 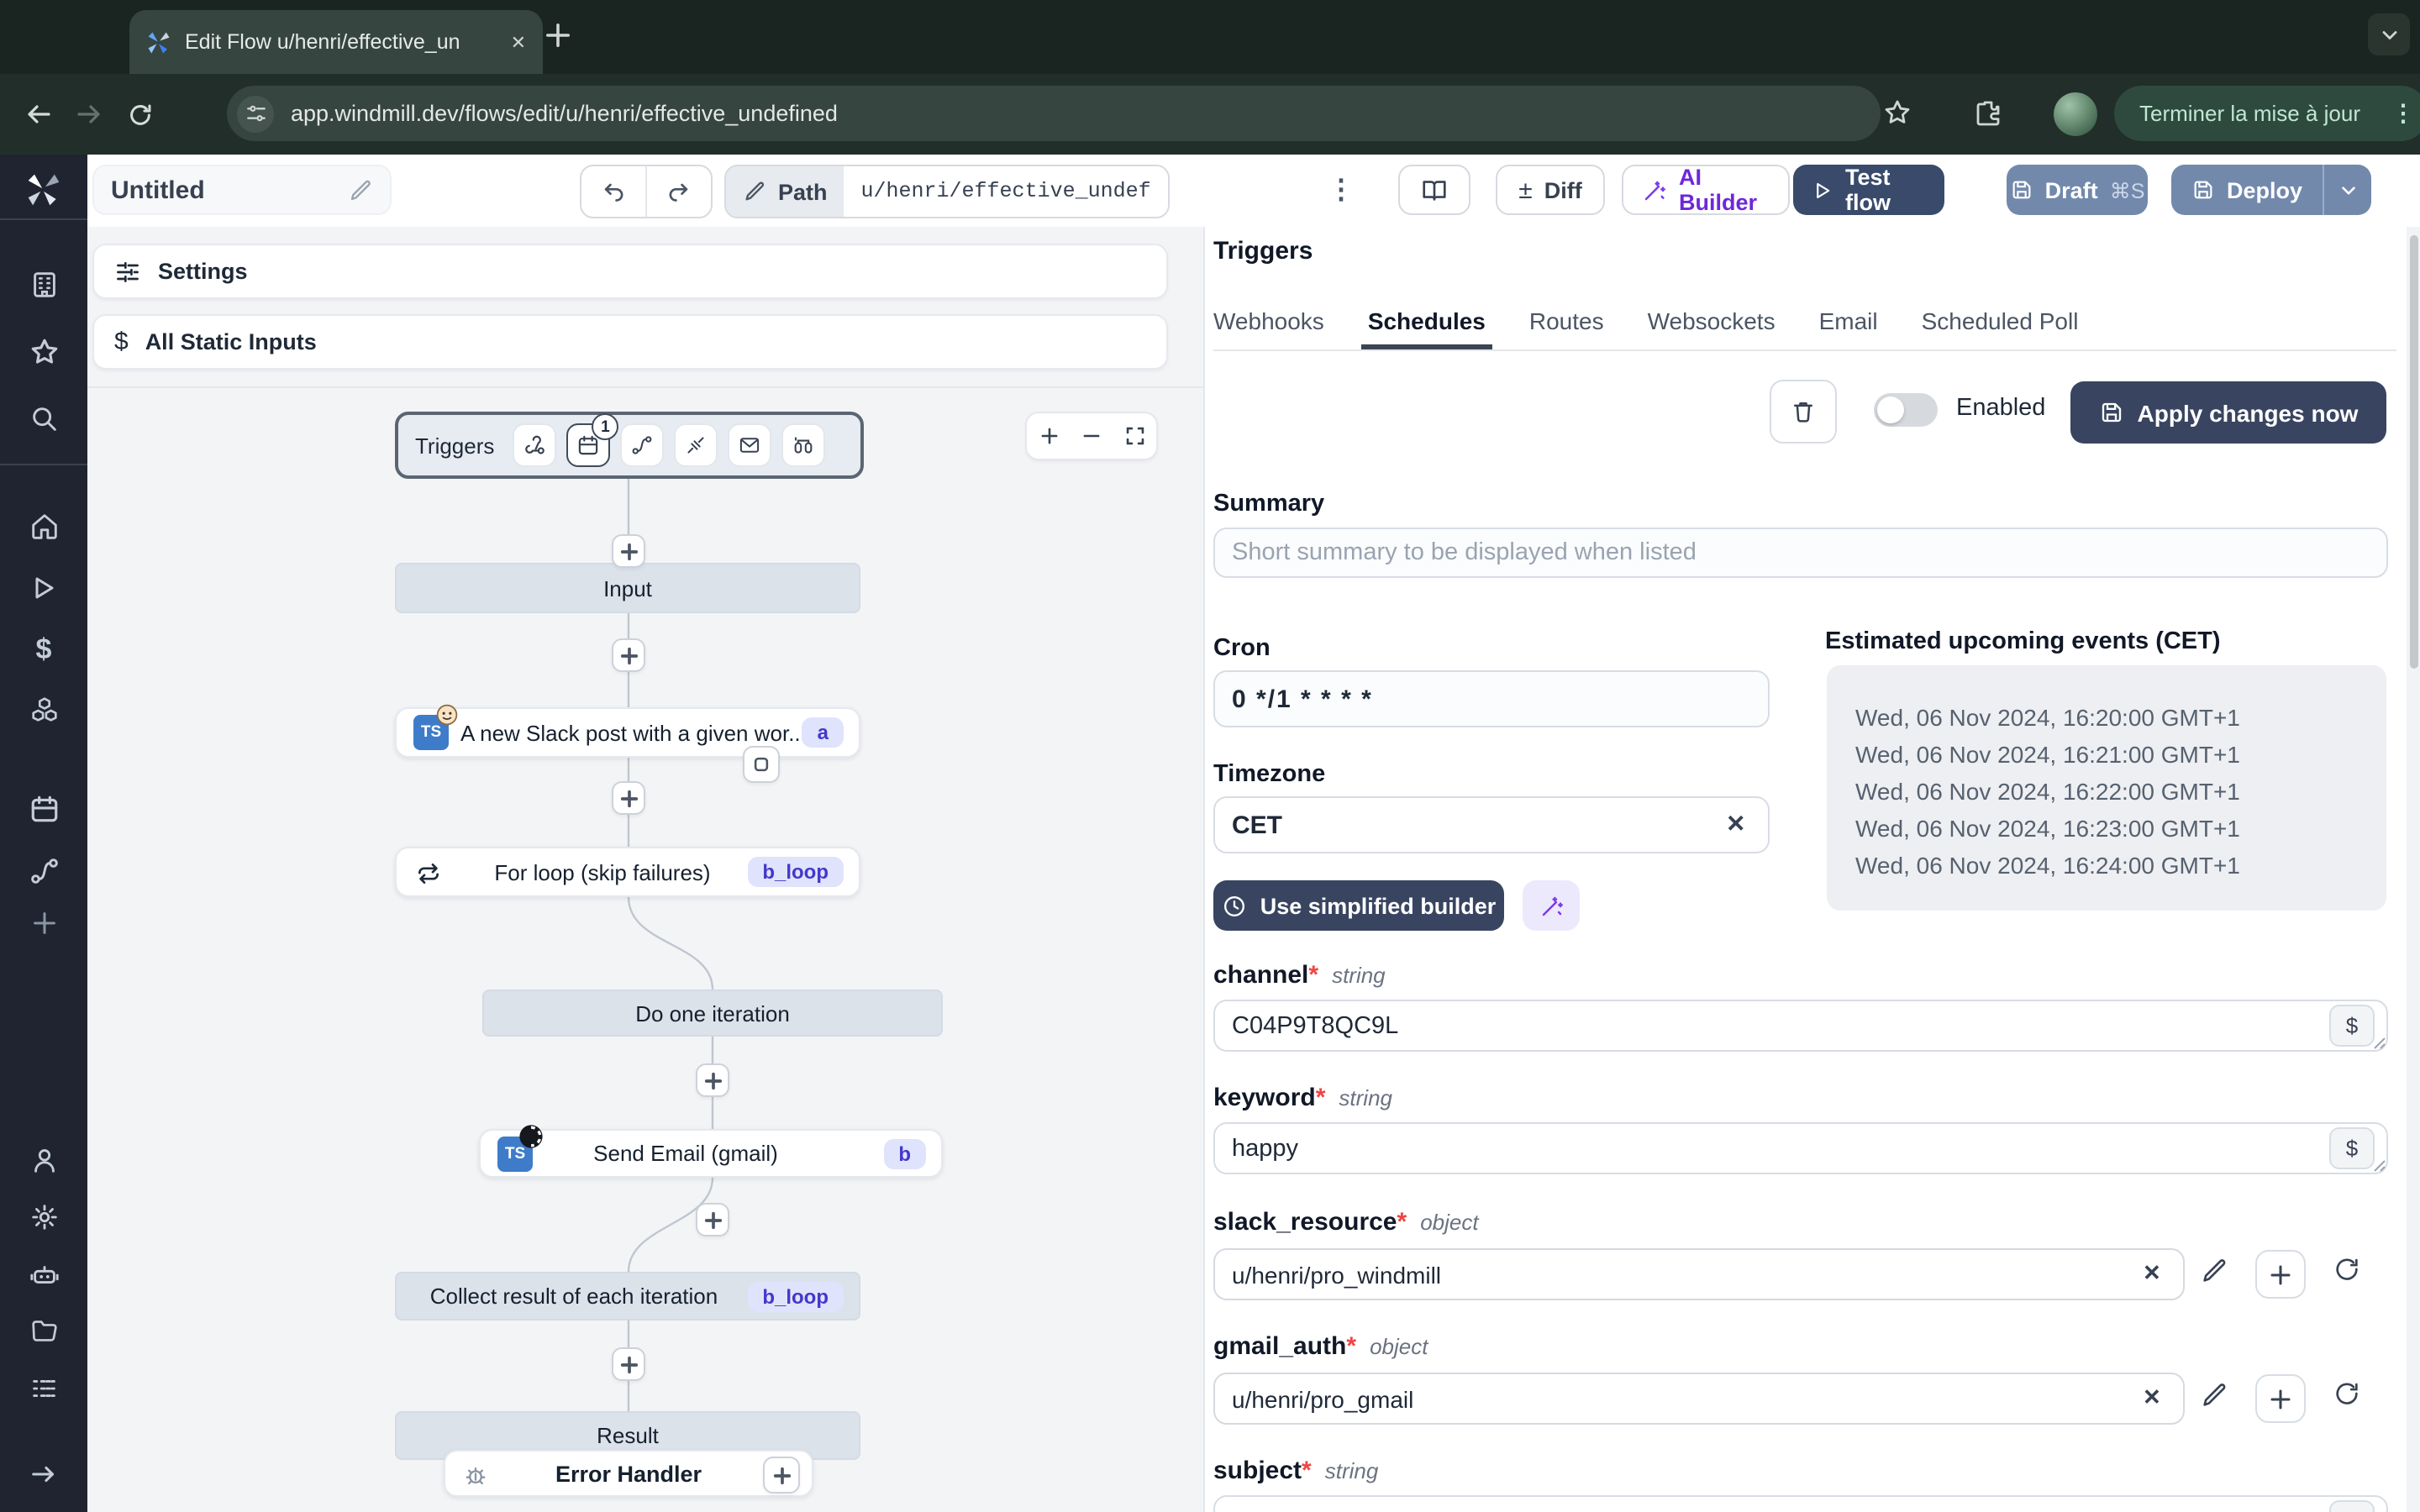 What do you see at coordinates (43, 710) in the screenshot?
I see `sidebar-item-resources` at bounding box center [43, 710].